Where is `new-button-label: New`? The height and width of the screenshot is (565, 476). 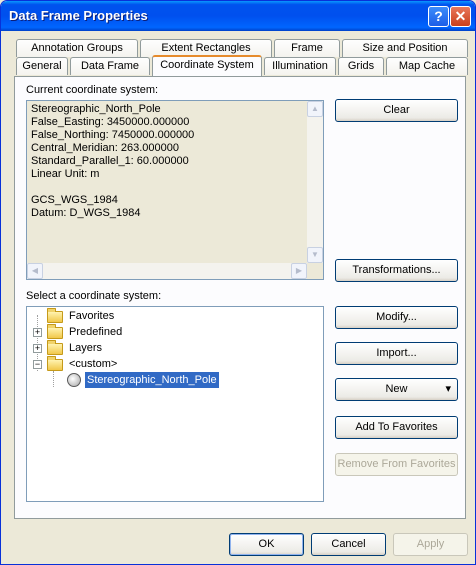
new-button-label: New is located at coordinates (396, 389).